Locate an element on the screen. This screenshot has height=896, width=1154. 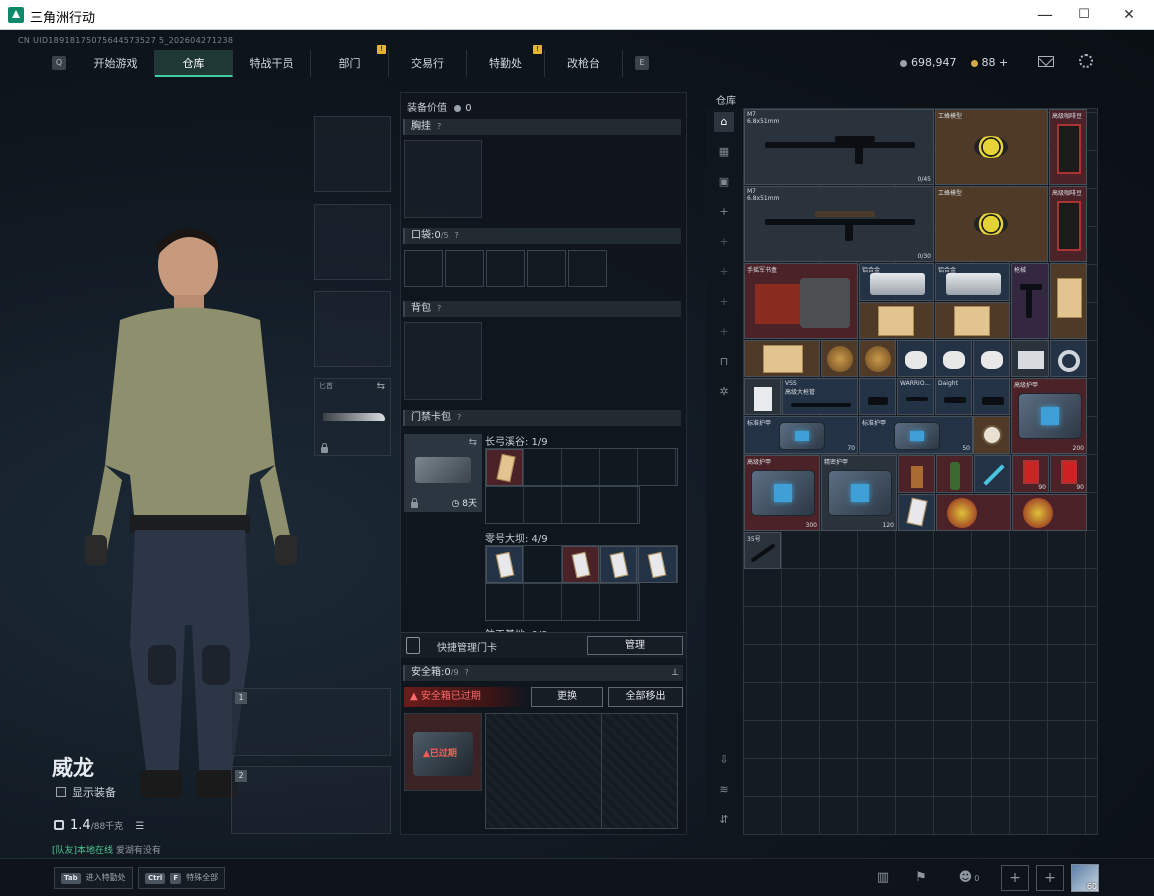
warehouse-item-standard-armor: 标准护甲 70 is located at coordinates (801, 435).